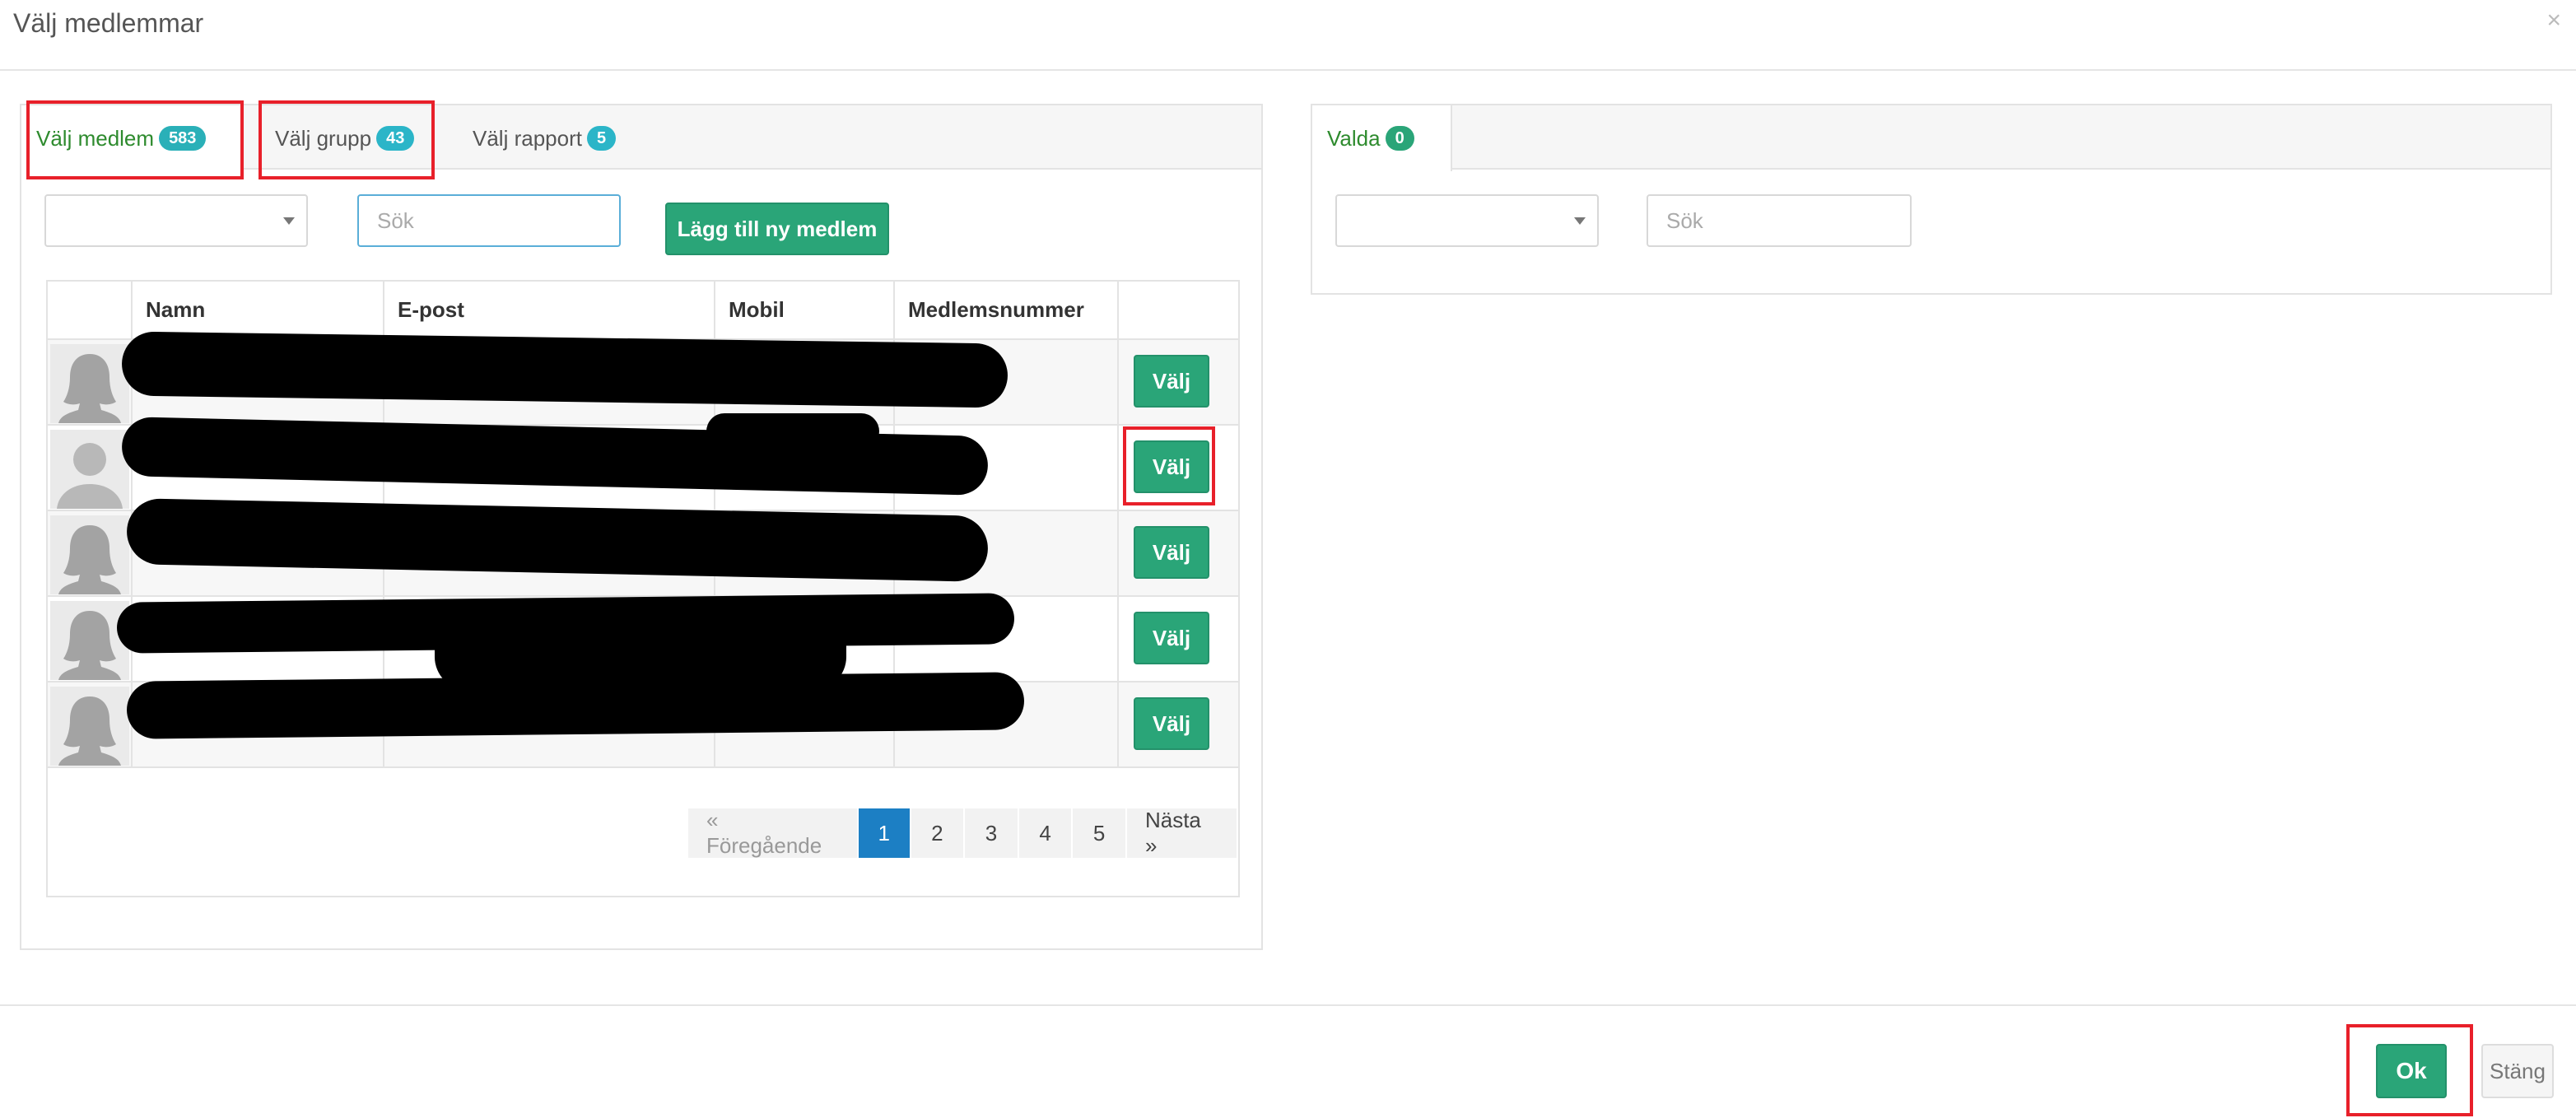 The height and width of the screenshot is (1118, 2576). What do you see at coordinates (884, 833) in the screenshot?
I see `pagination-page-1: 1` at bounding box center [884, 833].